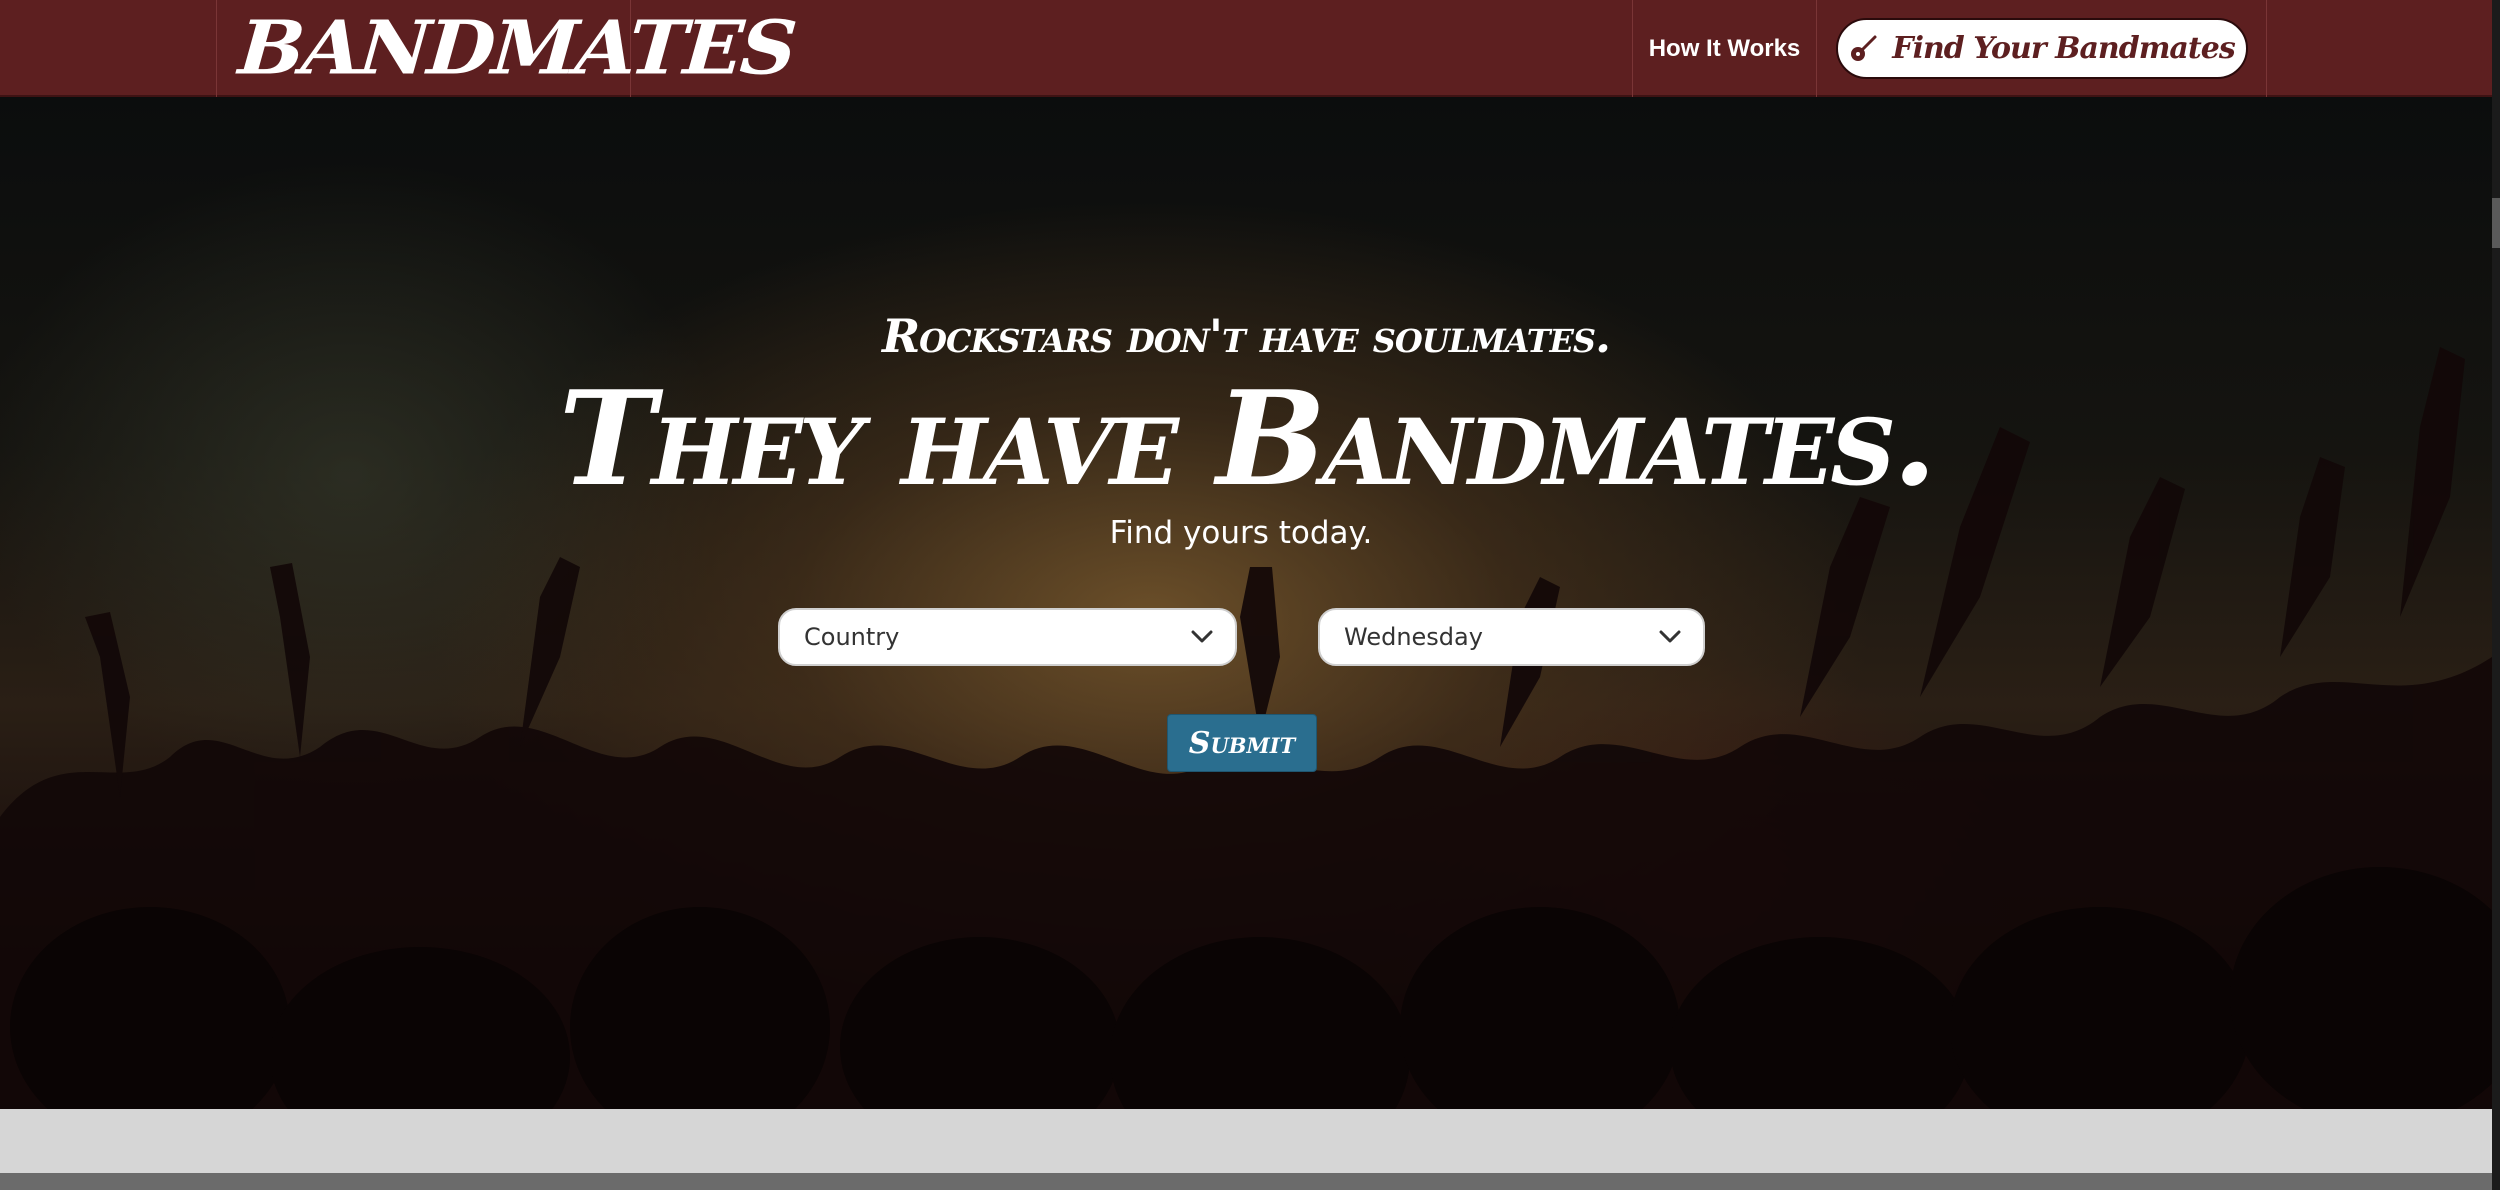 The height and width of the screenshot is (1190, 2500). I want to click on submit-button: Submit, so click(1242, 743).